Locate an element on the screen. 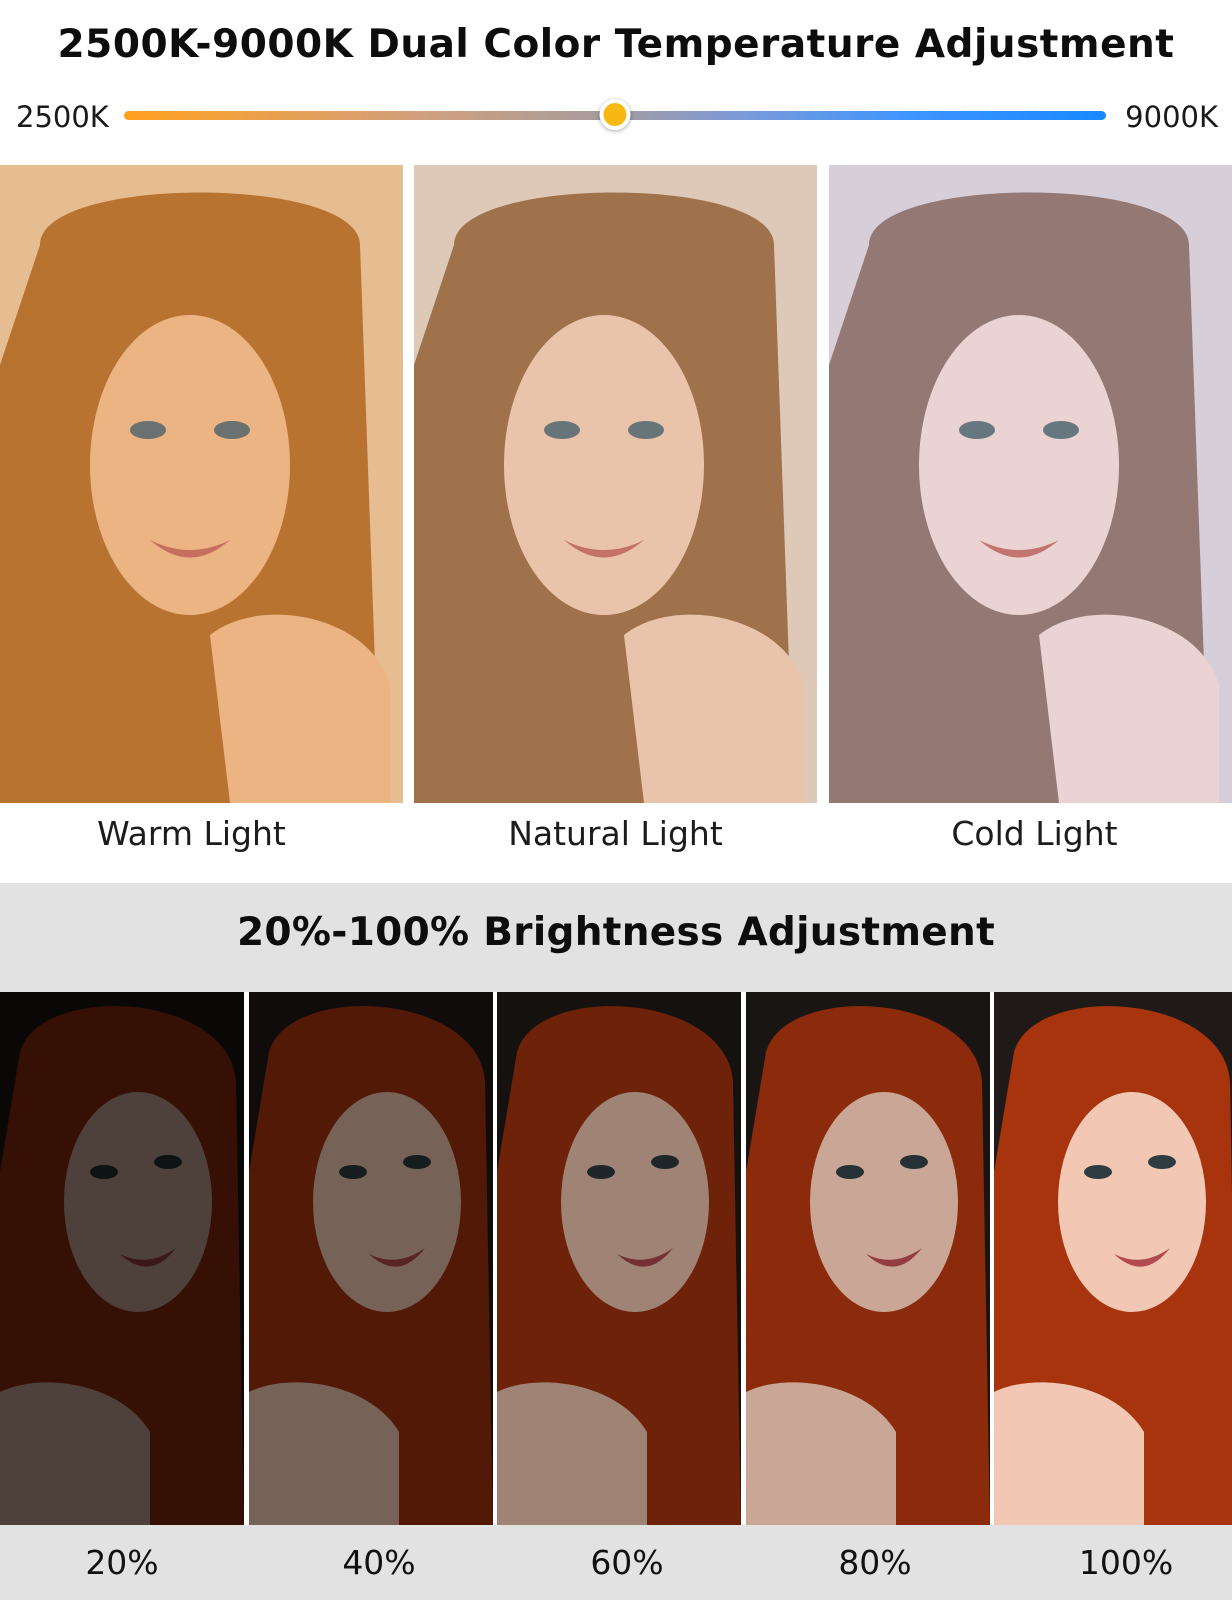 The width and height of the screenshot is (1232, 1600). warm-light-photo is located at coordinates (201, 484).